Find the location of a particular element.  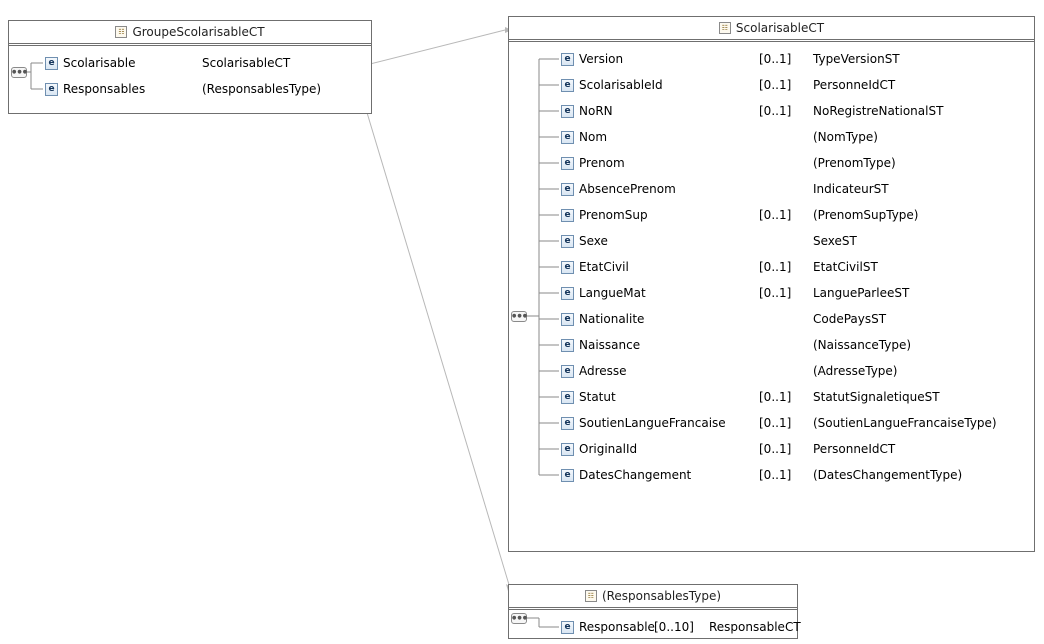

element-name: Responsables is located at coordinates (104, 89).